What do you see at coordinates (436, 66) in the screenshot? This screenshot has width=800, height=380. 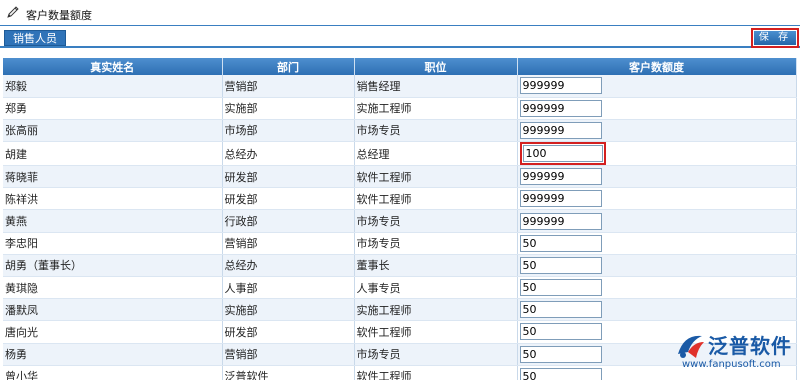 I see `col-header-position: 职位` at bounding box center [436, 66].